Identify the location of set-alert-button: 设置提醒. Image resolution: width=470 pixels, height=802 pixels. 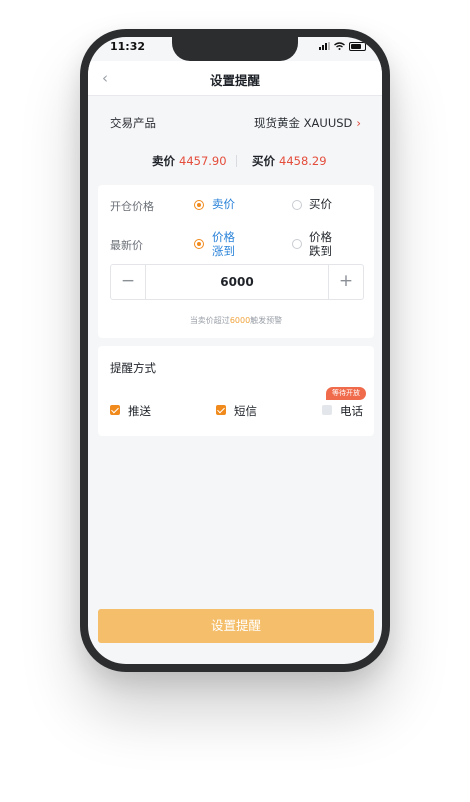
(236, 626).